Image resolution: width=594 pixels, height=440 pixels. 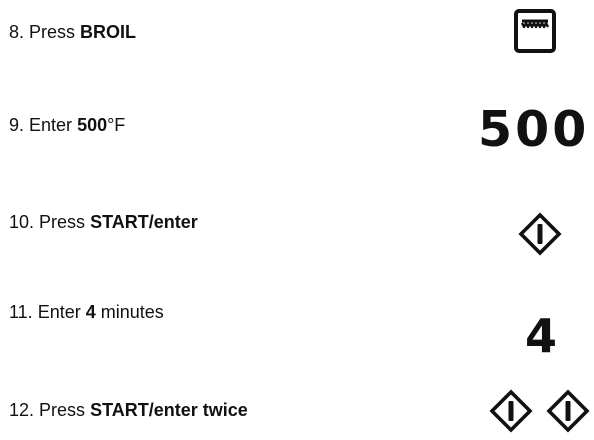 I want to click on step-12: 12. Press START/enter twice, so click(x=128, y=410).